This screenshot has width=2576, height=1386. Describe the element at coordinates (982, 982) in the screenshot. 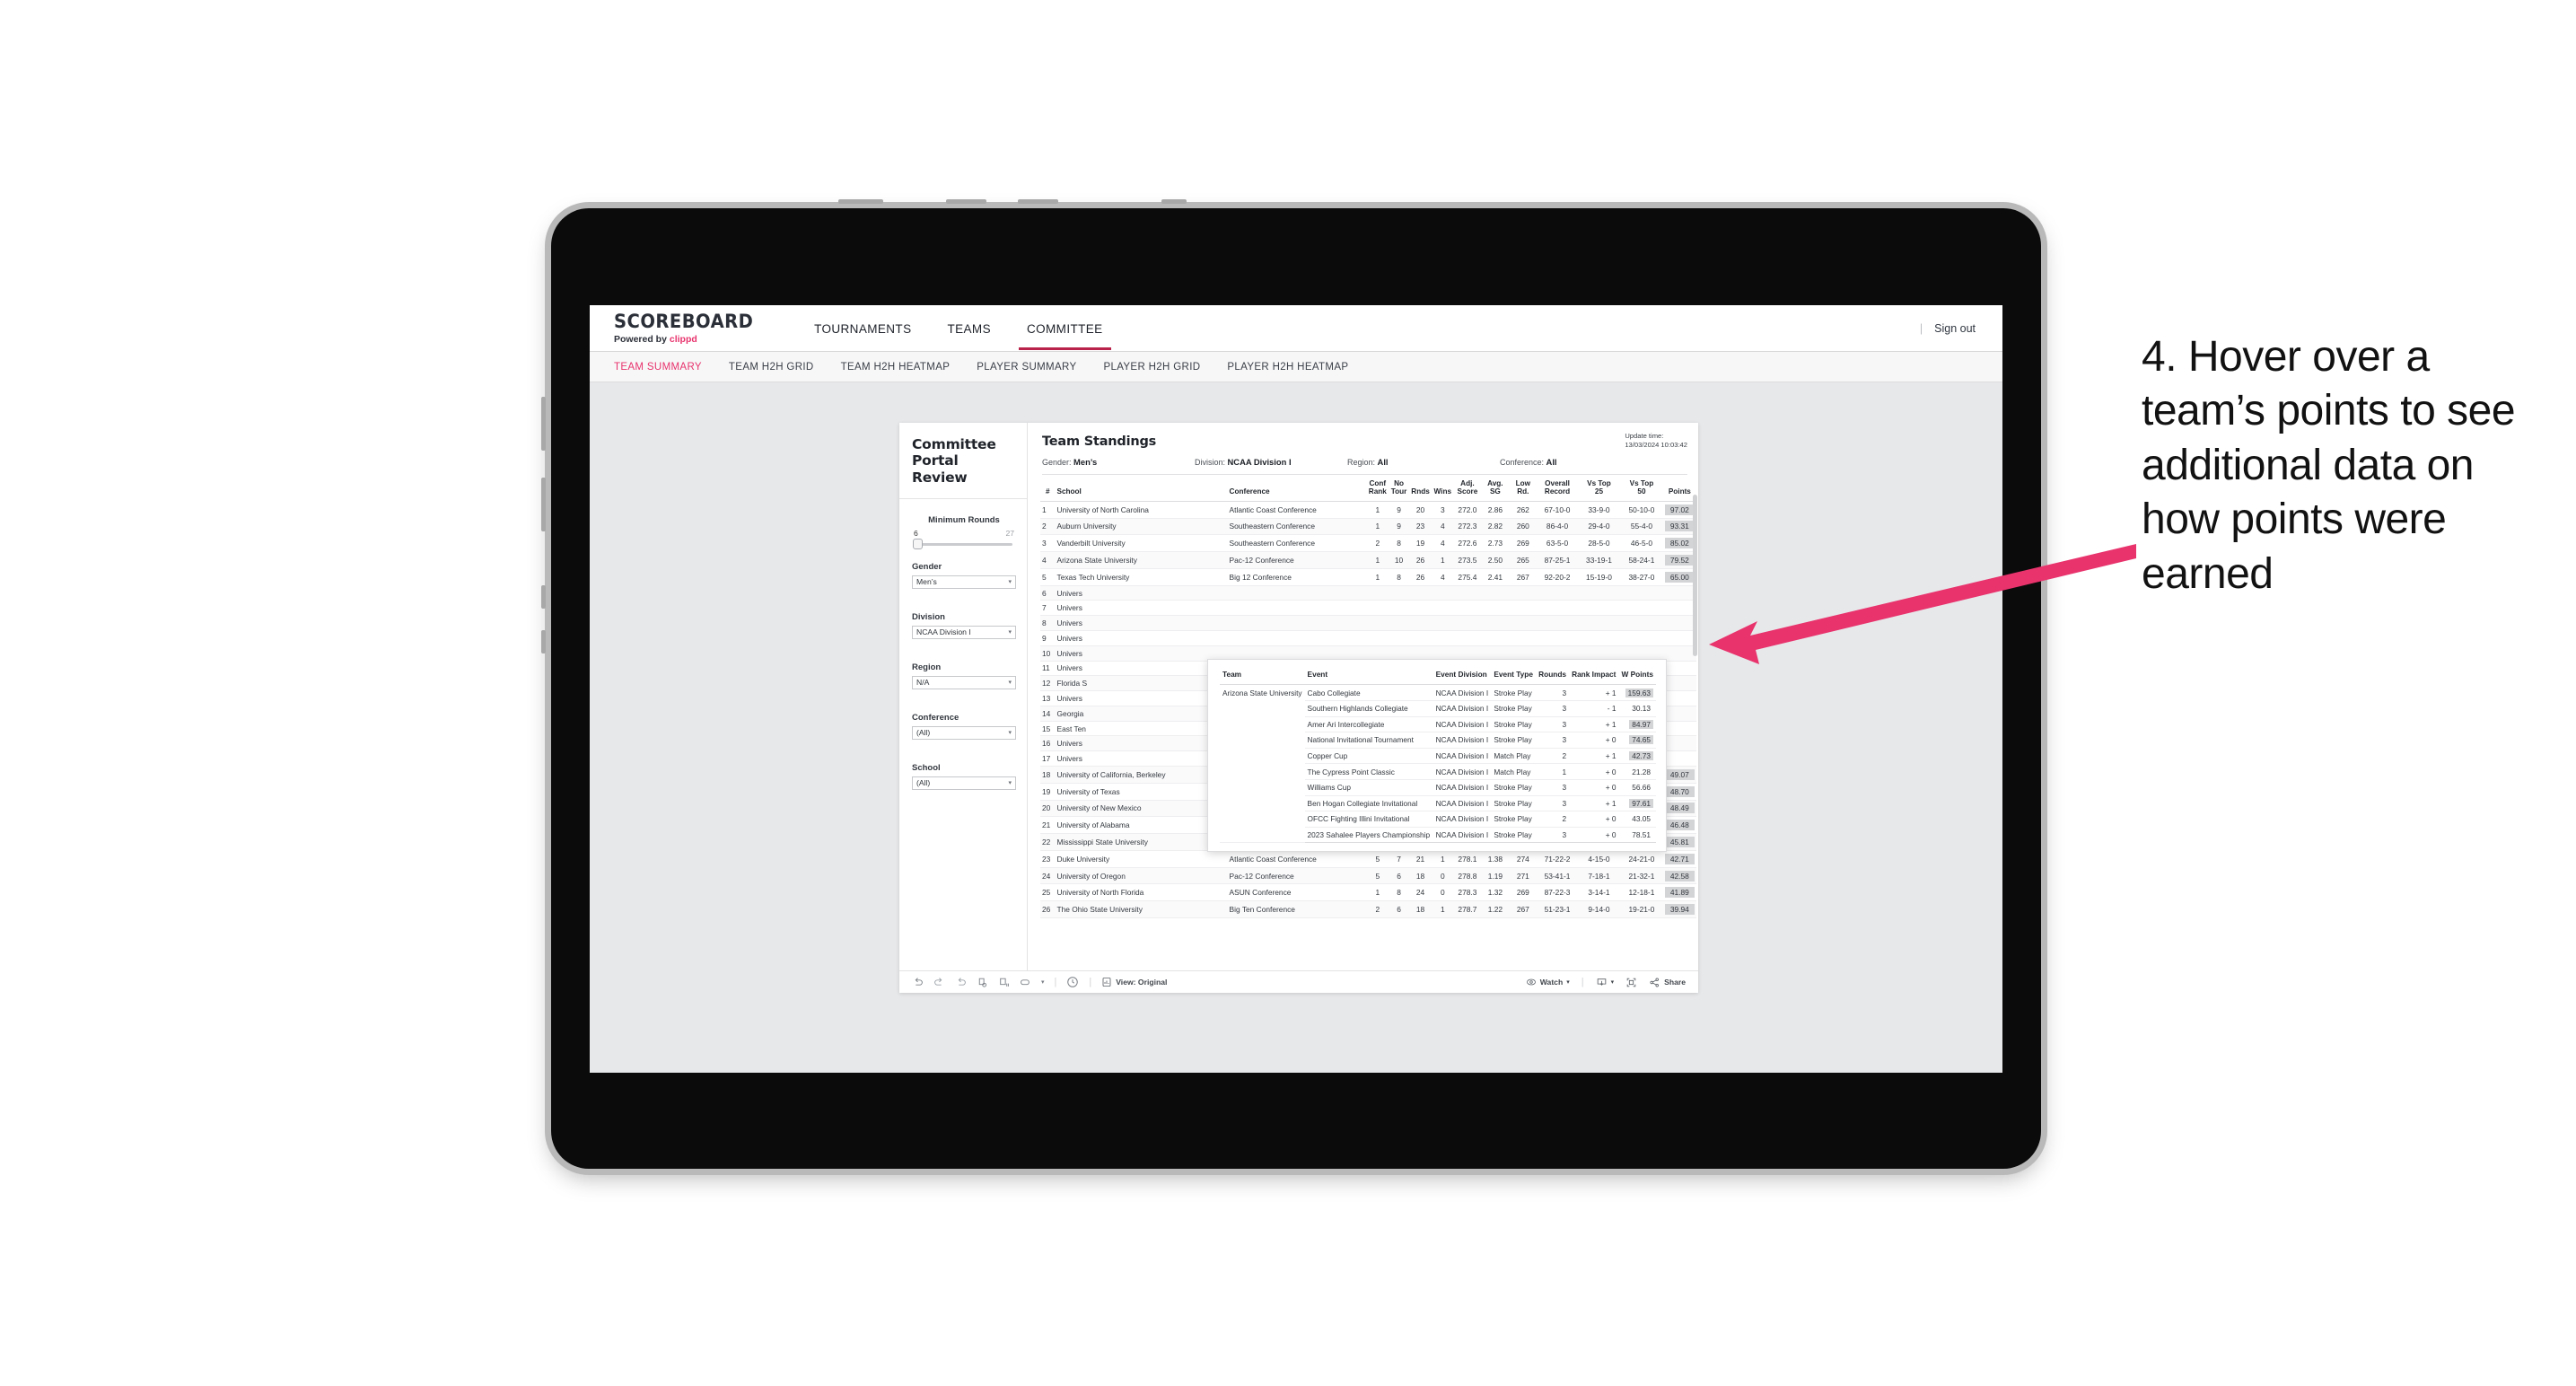

I see `refresh-data-icon` at that location.